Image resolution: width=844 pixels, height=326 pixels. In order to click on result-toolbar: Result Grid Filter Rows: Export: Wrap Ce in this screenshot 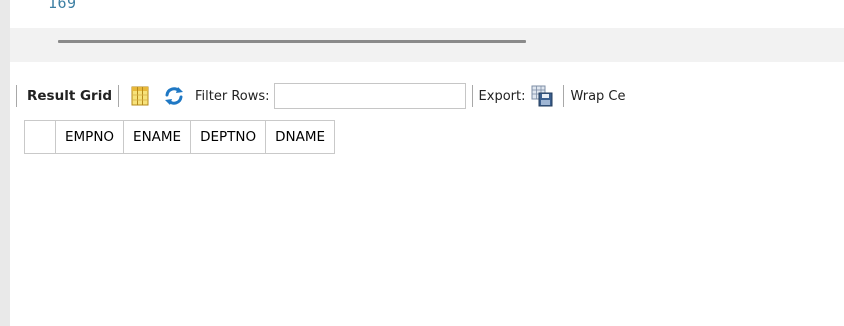, I will do `click(427, 96)`.